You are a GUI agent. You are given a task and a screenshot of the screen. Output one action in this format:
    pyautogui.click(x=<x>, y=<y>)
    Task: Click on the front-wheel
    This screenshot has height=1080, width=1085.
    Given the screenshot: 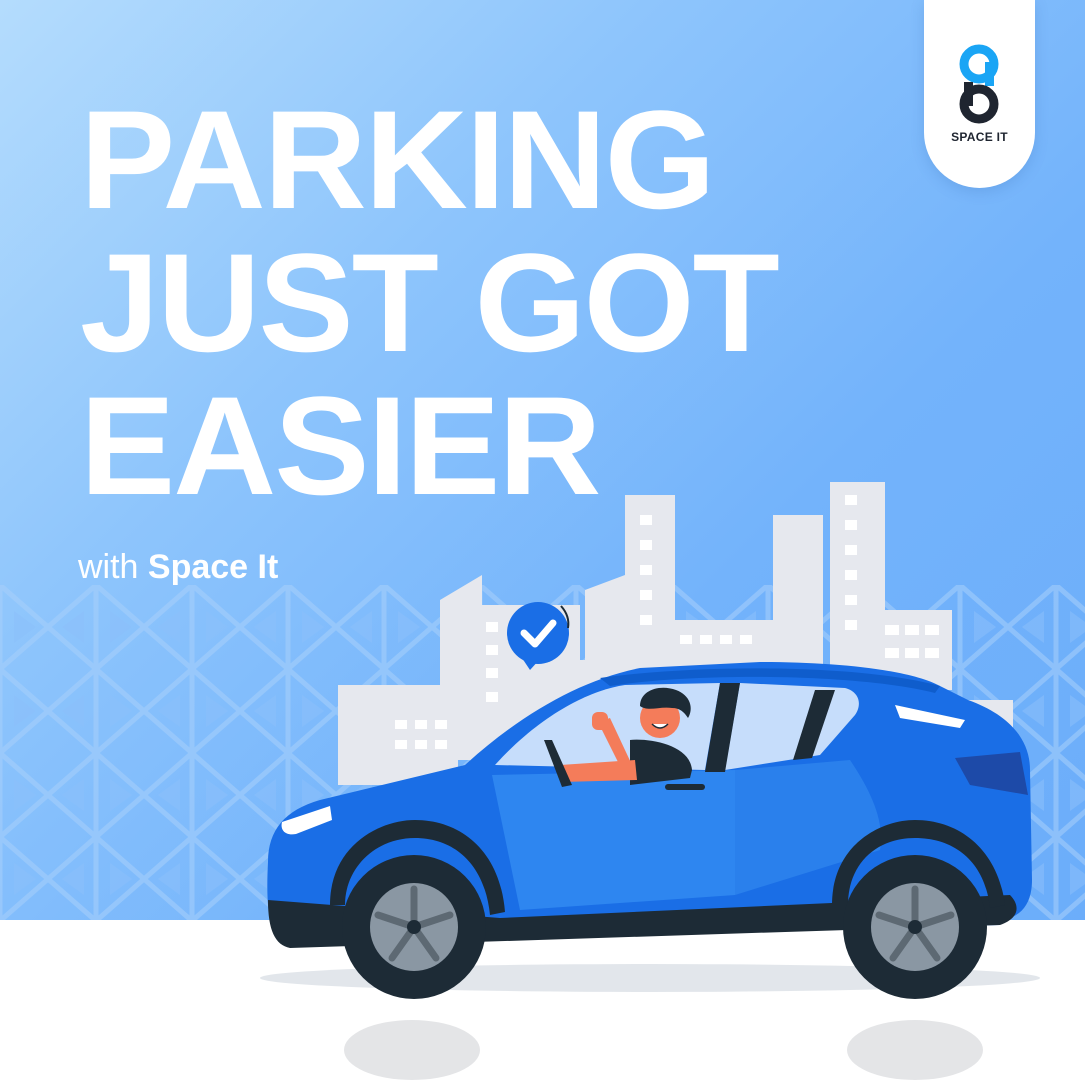 What is the action you would take?
    pyautogui.click(x=414, y=927)
    